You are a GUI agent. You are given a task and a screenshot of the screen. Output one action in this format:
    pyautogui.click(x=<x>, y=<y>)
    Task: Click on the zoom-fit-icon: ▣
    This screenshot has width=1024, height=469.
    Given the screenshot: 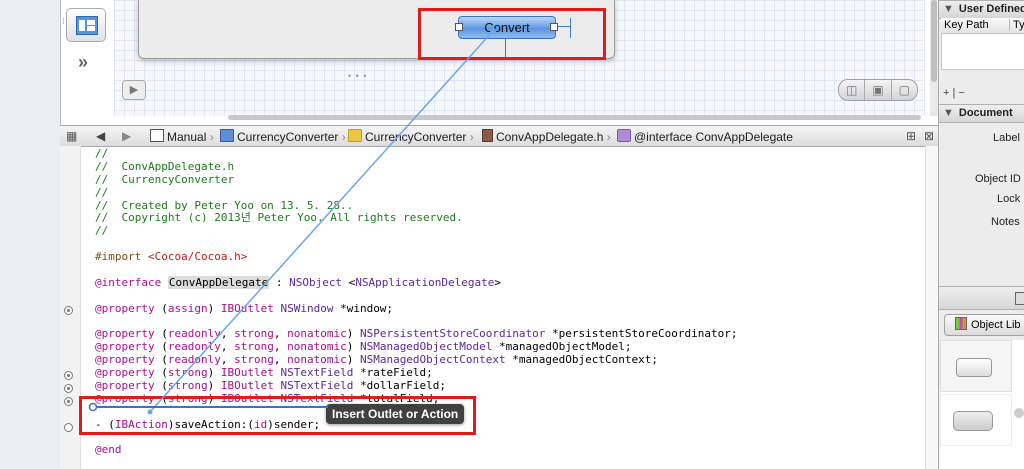 What is the action you would take?
    pyautogui.click(x=878, y=90)
    